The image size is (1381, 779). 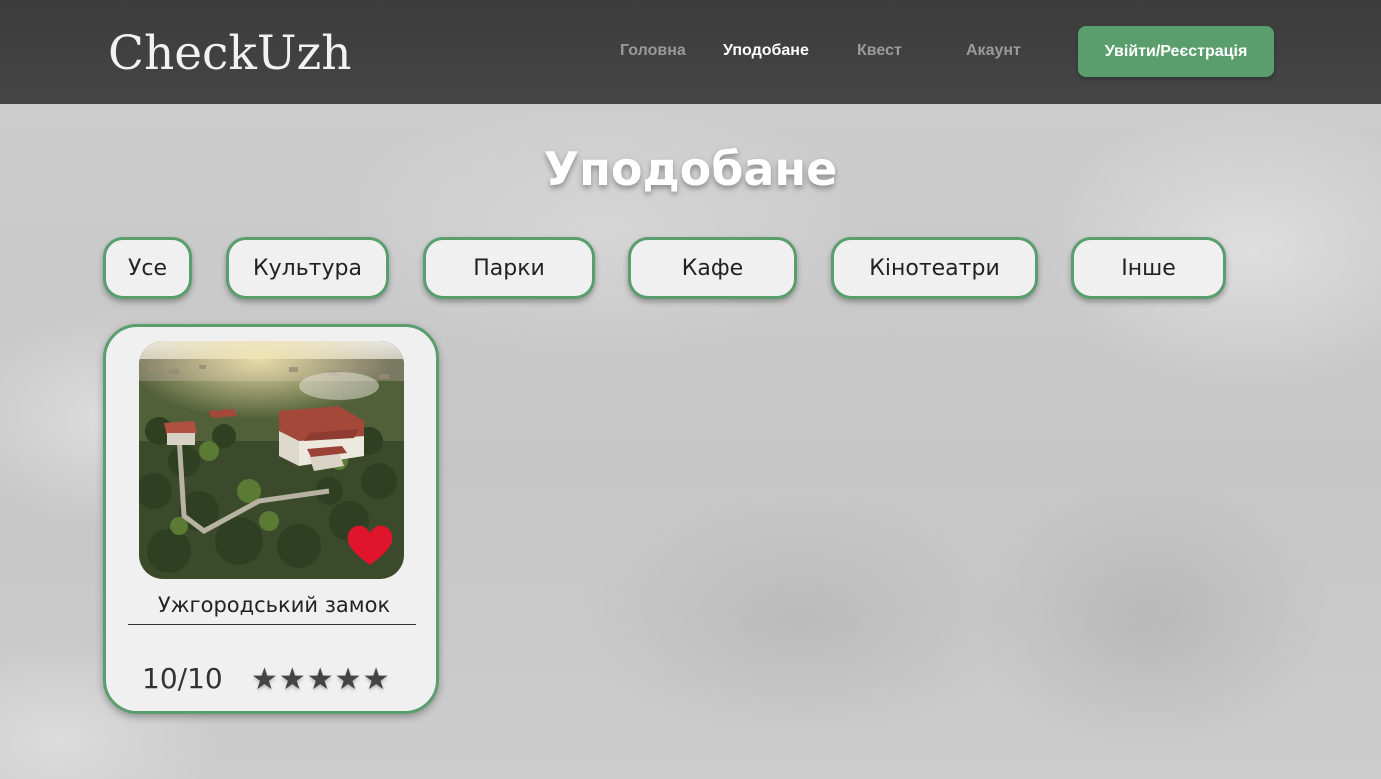 I want to click on title-divider, so click(x=272, y=624).